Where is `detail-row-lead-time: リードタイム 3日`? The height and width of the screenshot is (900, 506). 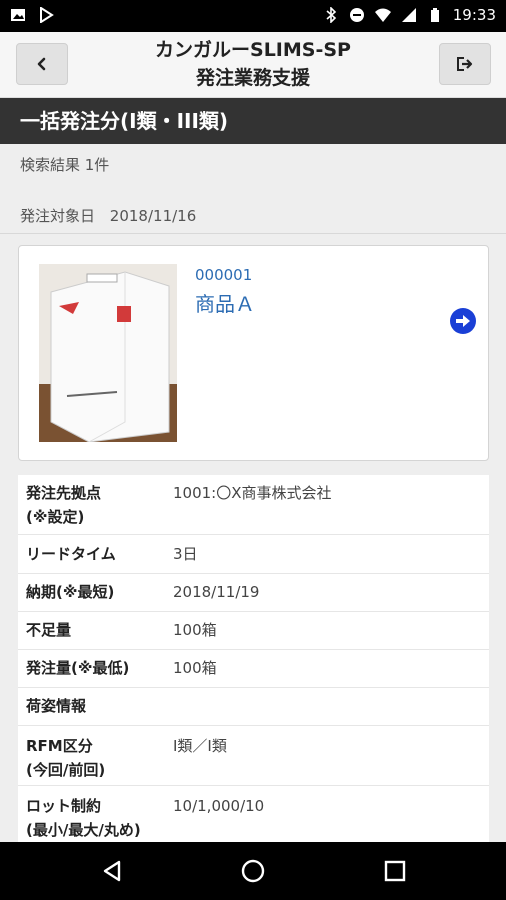
detail-row-lead-time: リードタイム 3日 is located at coordinates (253, 554).